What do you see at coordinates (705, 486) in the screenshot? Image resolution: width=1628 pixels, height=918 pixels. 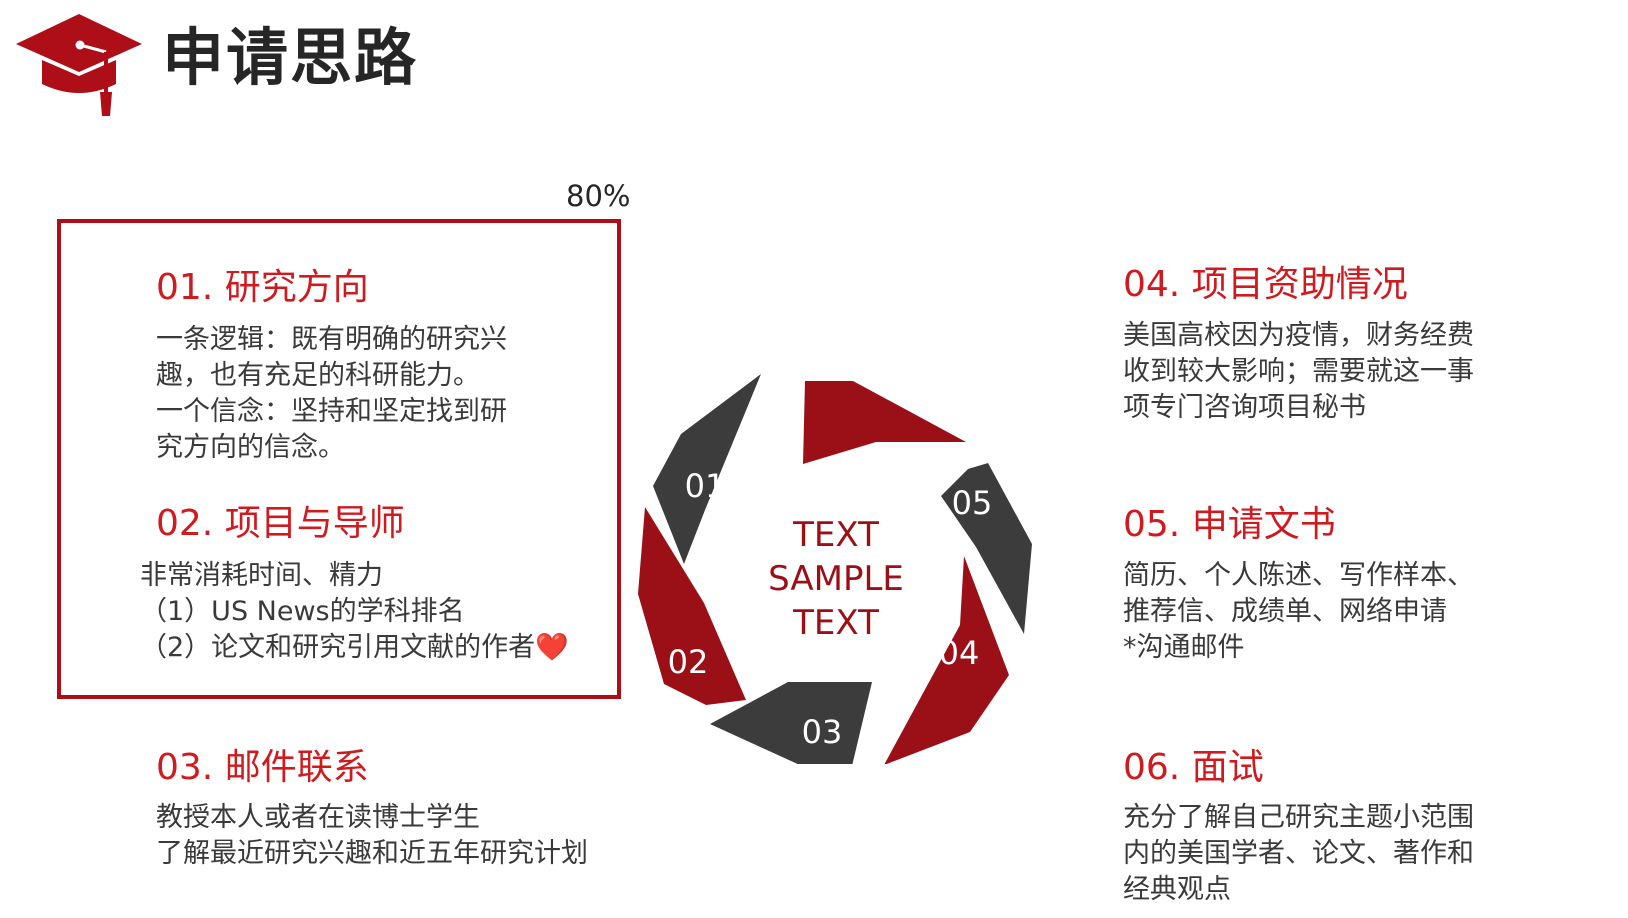 I see `segment-01-label: 01` at bounding box center [705, 486].